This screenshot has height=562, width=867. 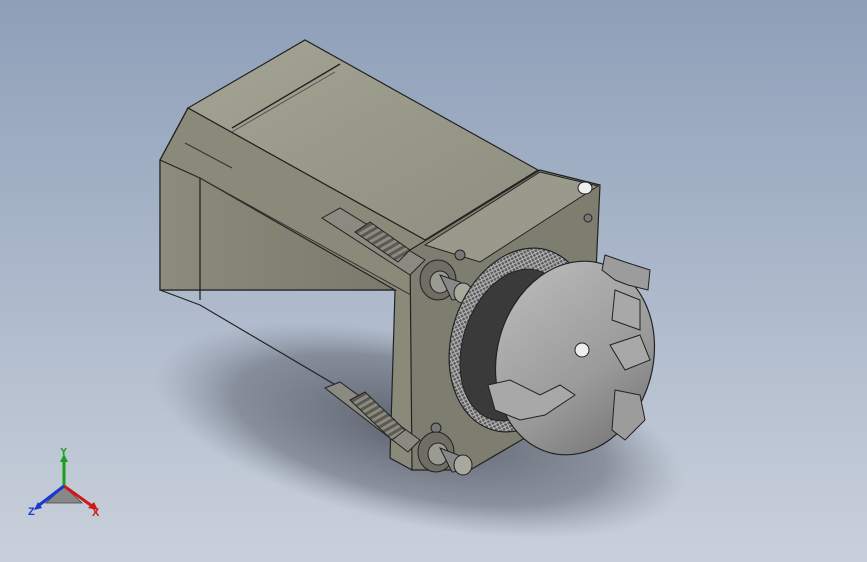 What do you see at coordinates (582, 350) in the screenshot?
I see `chuck-center-bore` at bounding box center [582, 350].